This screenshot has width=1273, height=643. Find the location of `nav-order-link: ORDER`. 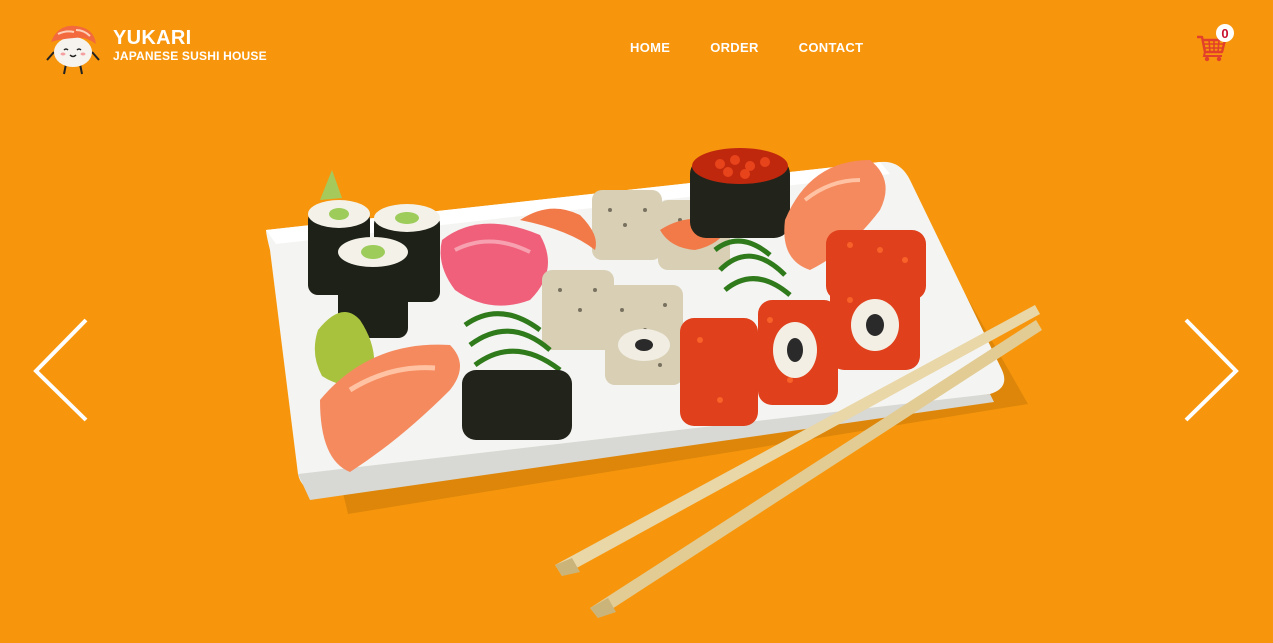

nav-order-link: ORDER is located at coordinates (734, 47).